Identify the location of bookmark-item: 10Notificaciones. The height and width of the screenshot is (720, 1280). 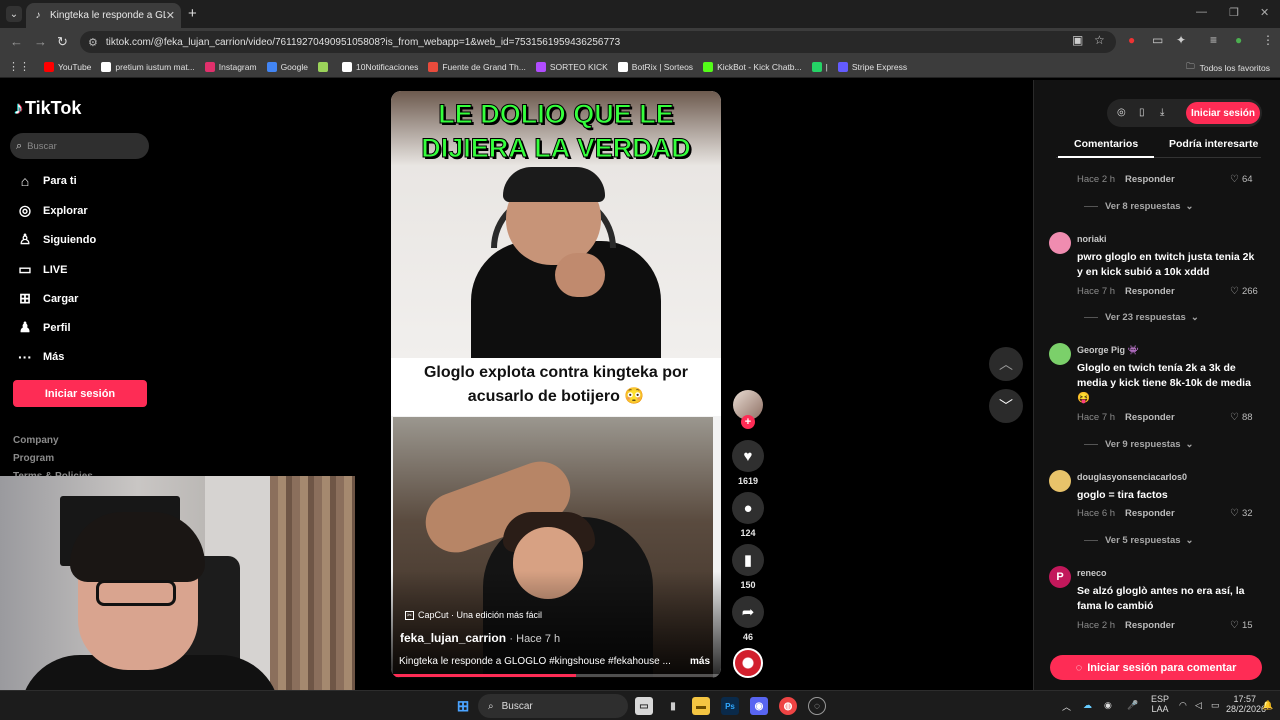
(379, 66).